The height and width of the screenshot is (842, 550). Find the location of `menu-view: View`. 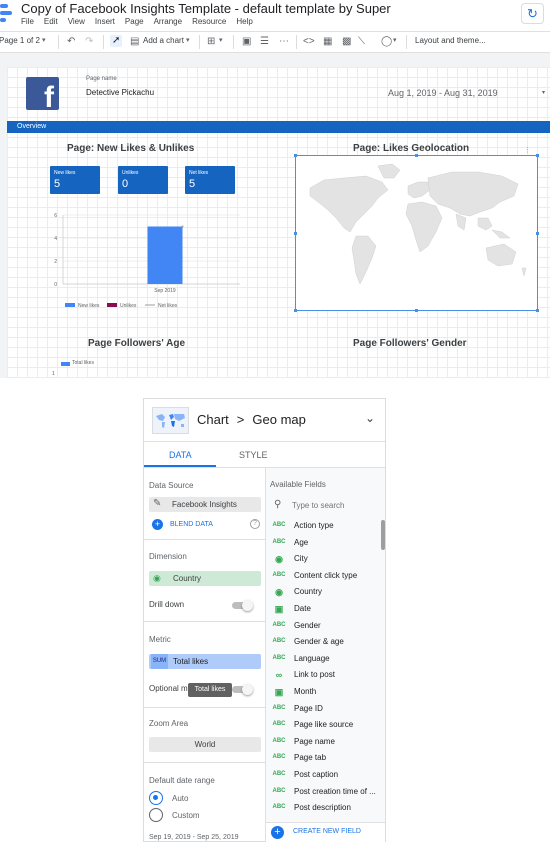

menu-view: View is located at coordinates (76, 21).